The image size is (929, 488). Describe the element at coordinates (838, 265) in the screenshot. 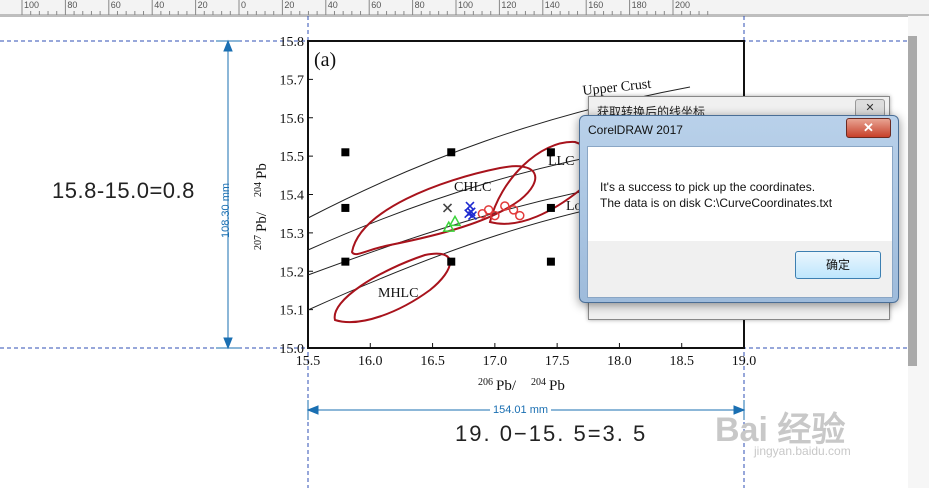

I see `ok-button: 确定` at that location.